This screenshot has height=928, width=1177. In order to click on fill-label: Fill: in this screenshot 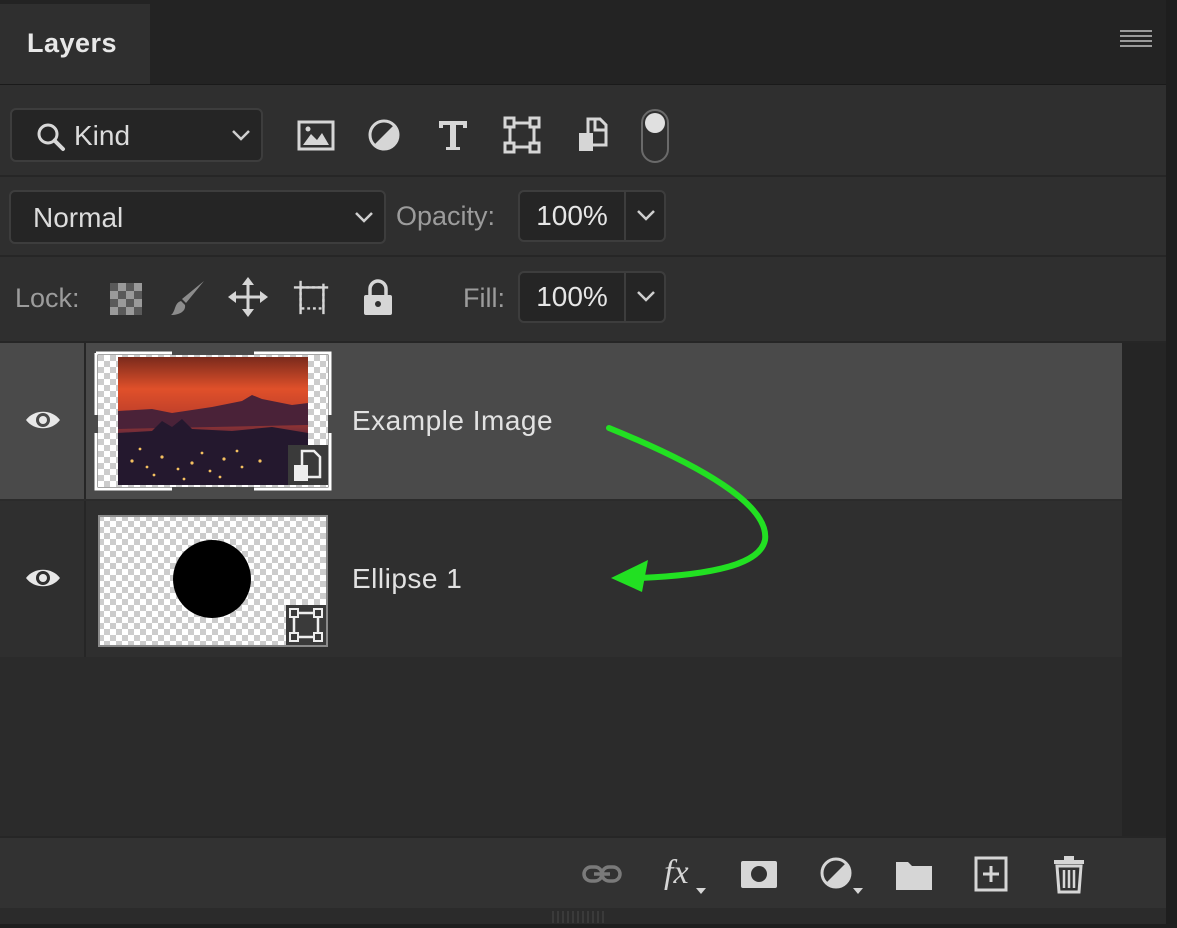, I will do `click(484, 298)`.